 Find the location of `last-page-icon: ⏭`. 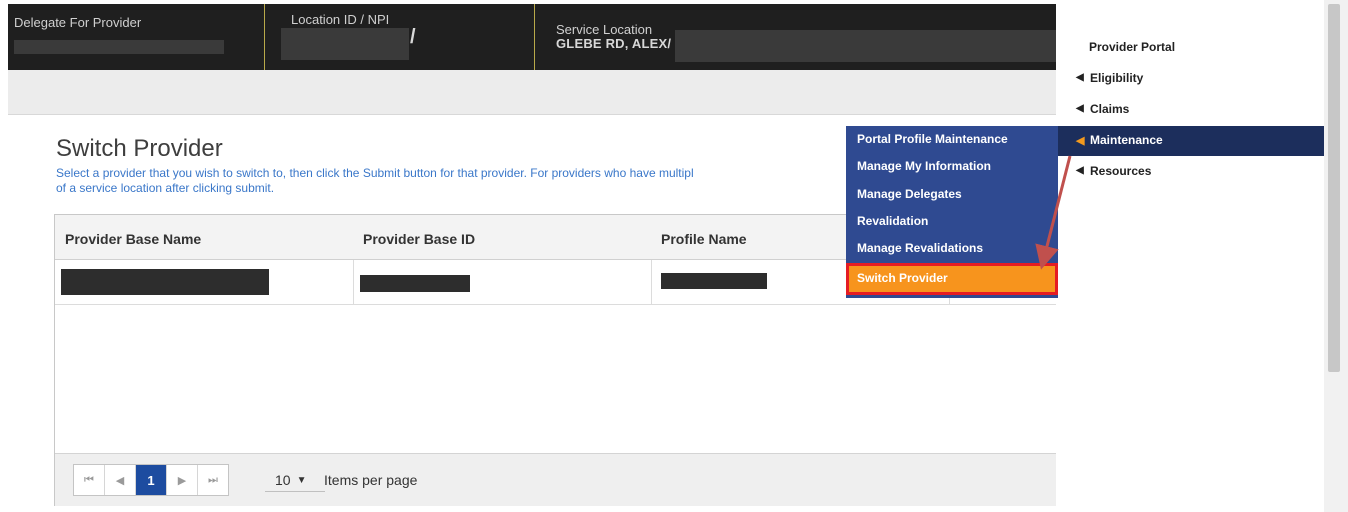

last-page-icon: ⏭ is located at coordinates (213, 480).